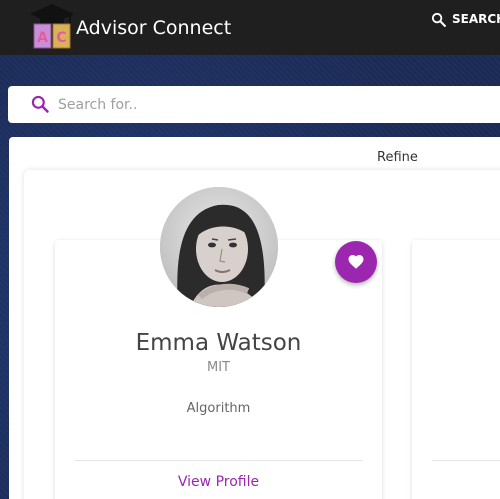 The image size is (500, 499). I want to click on search-input, so click(273, 104).